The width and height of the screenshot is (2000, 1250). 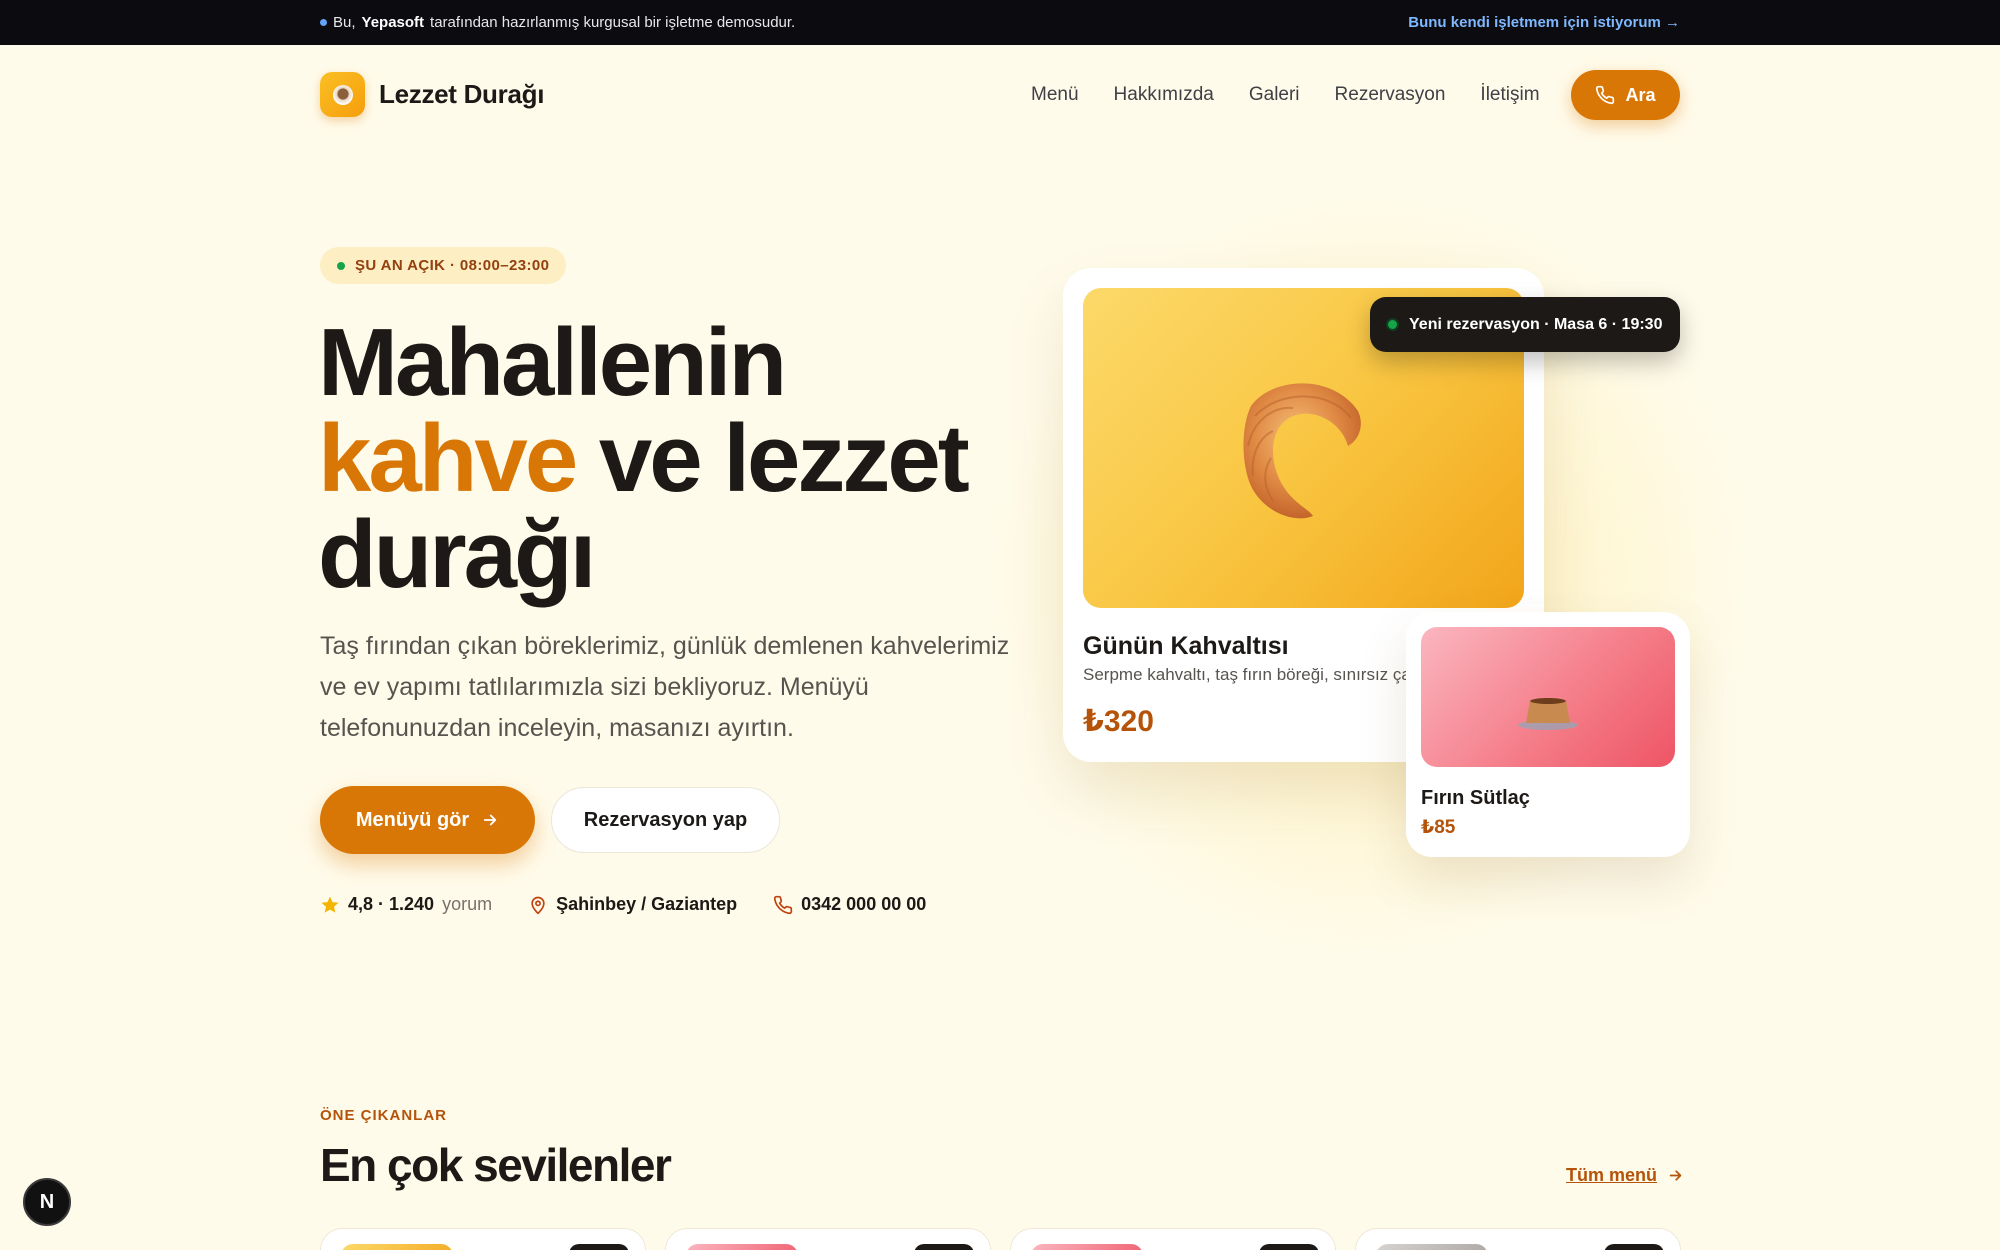 I want to click on call-button-label: Ara, so click(x=1640, y=94).